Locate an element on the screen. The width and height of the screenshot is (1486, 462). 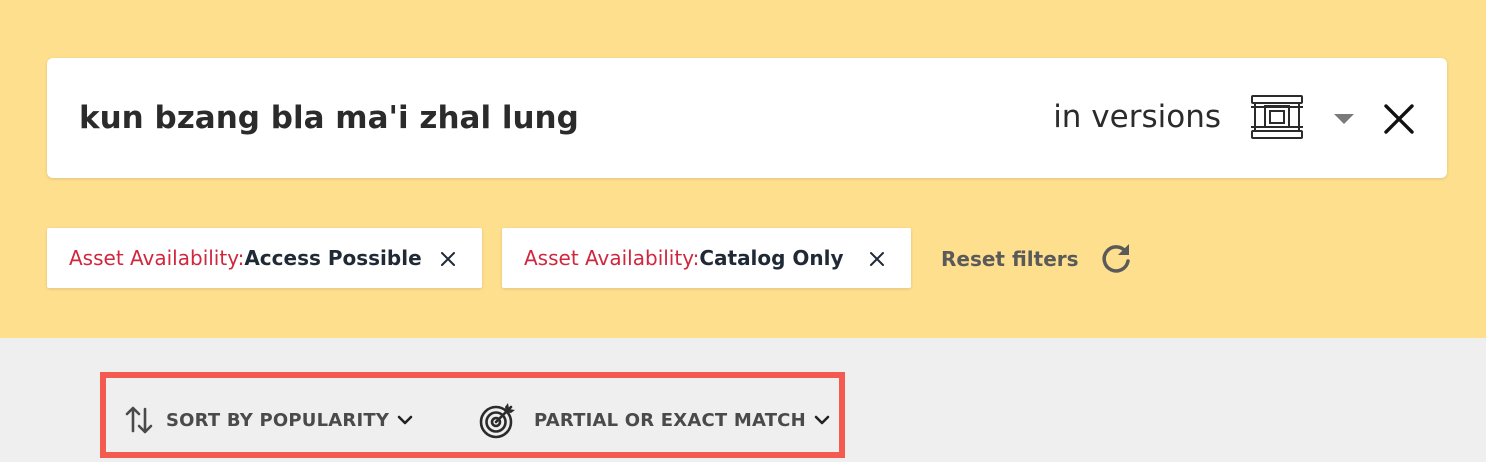
reset-filters-label: Reset filters is located at coordinates (1010, 259).